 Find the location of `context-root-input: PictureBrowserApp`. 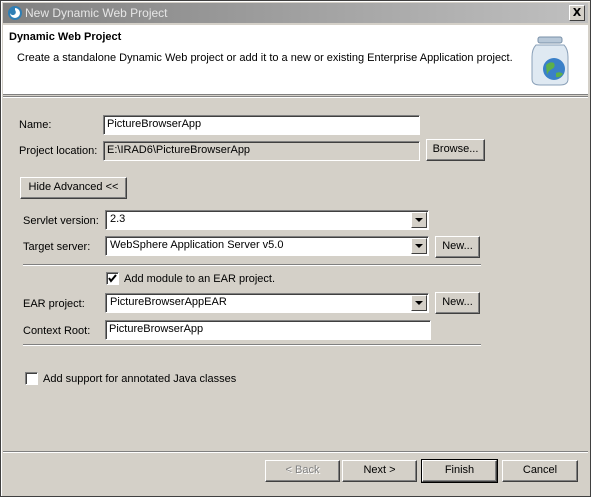

context-root-input: PictureBrowserApp is located at coordinates (268, 330).